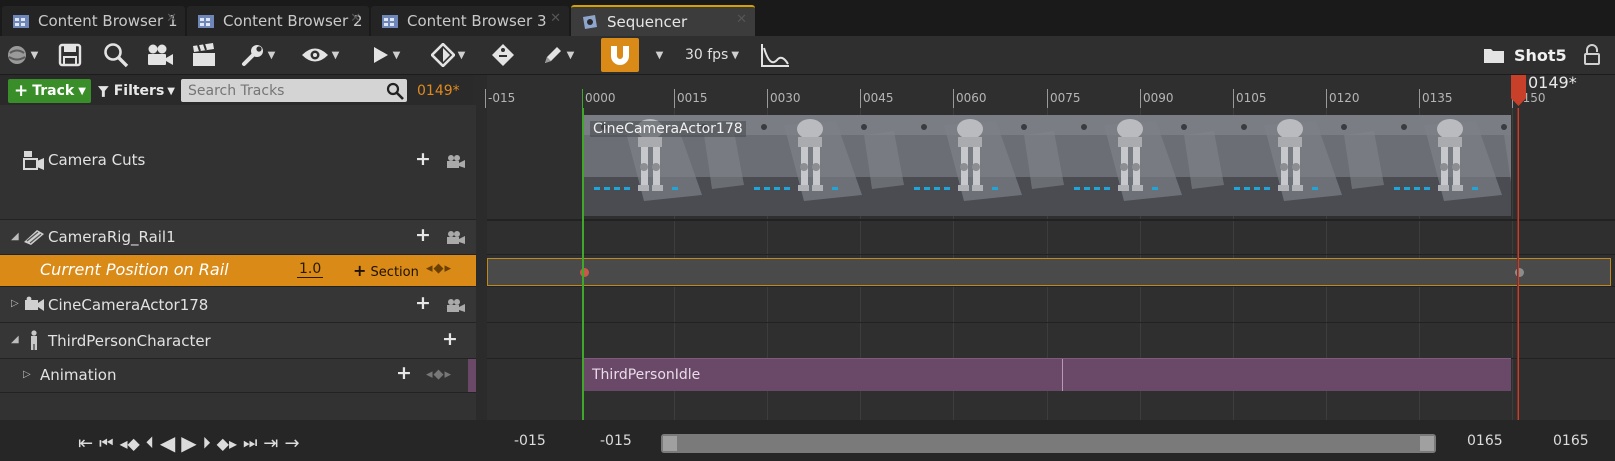 The width and height of the screenshot is (1615, 461). What do you see at coordinates (386, 270) in the screenshot?
I see `add-section-button: + Section` at bounding box center [386, 270].